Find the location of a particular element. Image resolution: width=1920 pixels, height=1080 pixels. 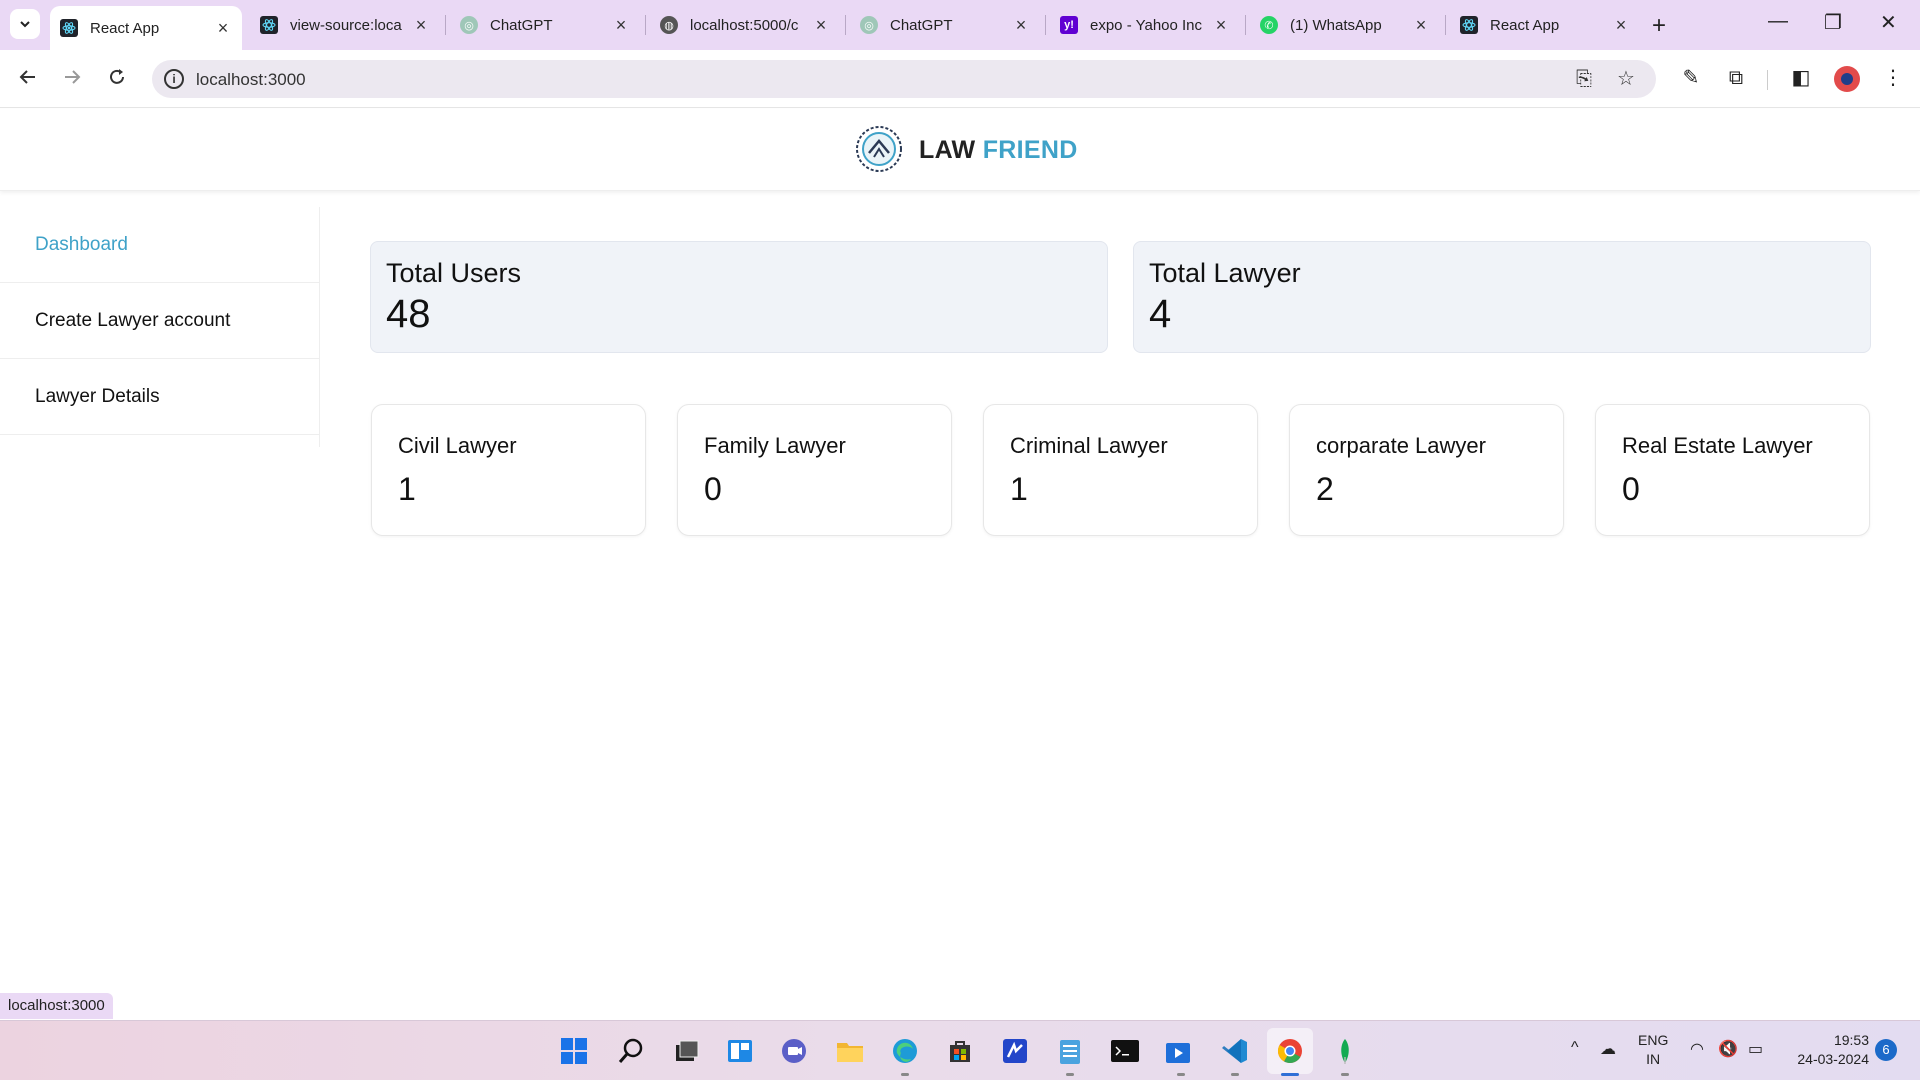

card-label: Real Estate Lawyer is located at coordinates (1717, 445).